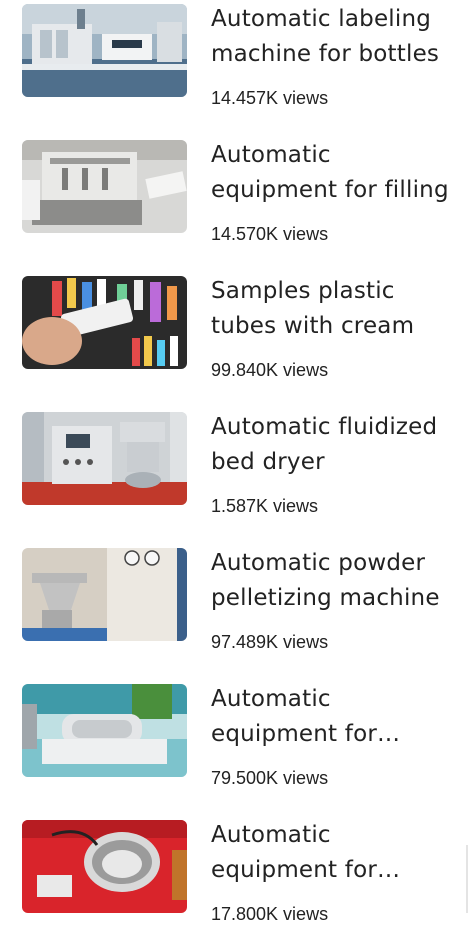 The image size is (468, 952). I want to click on plastic-tubes-thumbnail, so click(104, 322).